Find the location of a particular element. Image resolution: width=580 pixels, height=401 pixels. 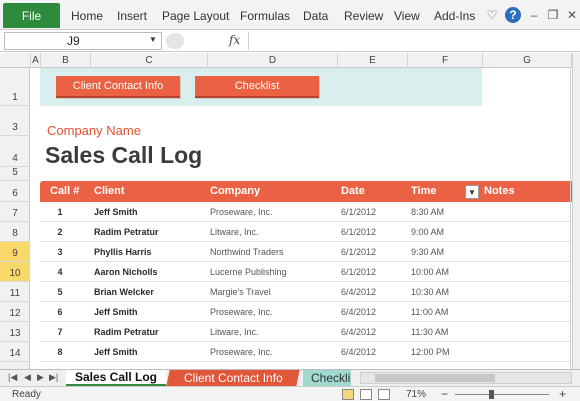

company-name: Company Name is located at coordinates (94, 130).